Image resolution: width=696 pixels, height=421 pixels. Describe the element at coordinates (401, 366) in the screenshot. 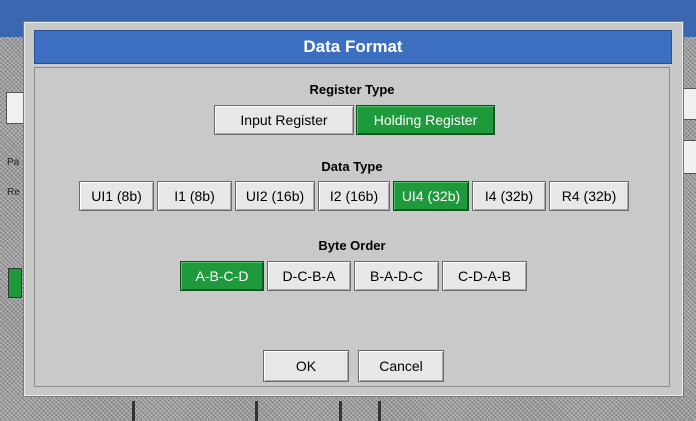

I see `cancel-button: Cancel` at that location.